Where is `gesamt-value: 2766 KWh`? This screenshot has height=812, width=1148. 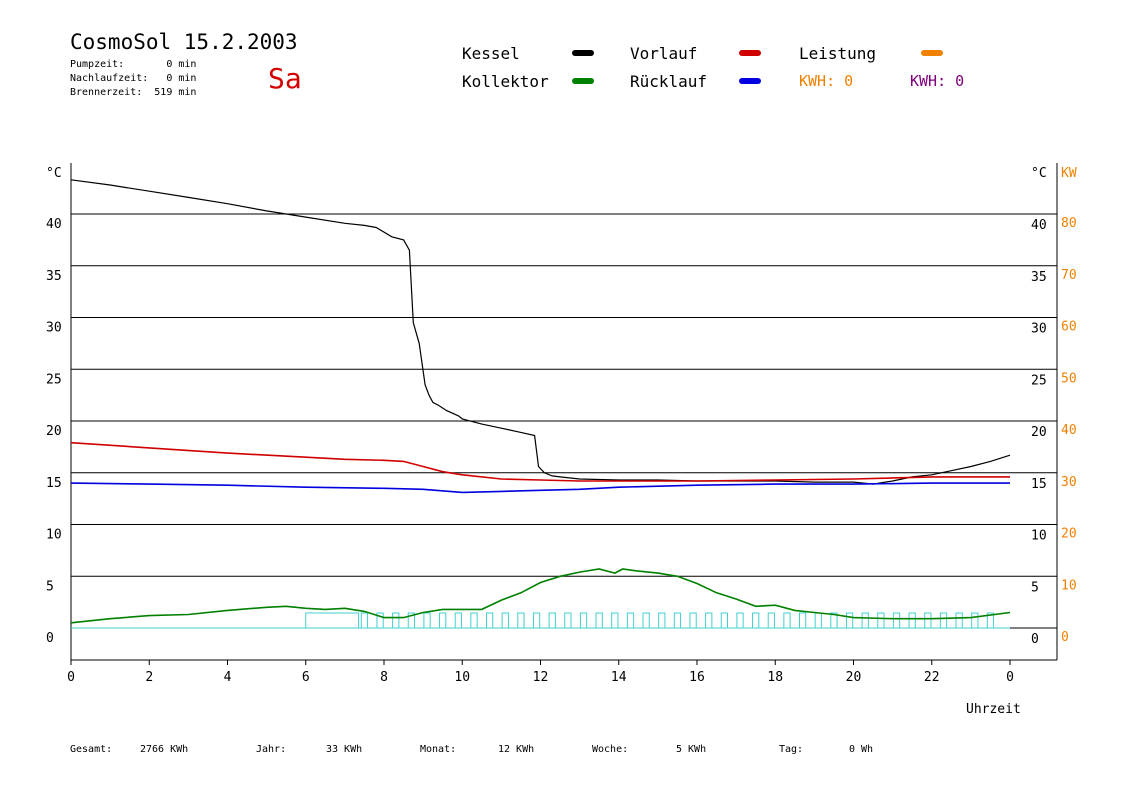 gesamt-value: 2766 KWh is located at coordinates (164, 749).